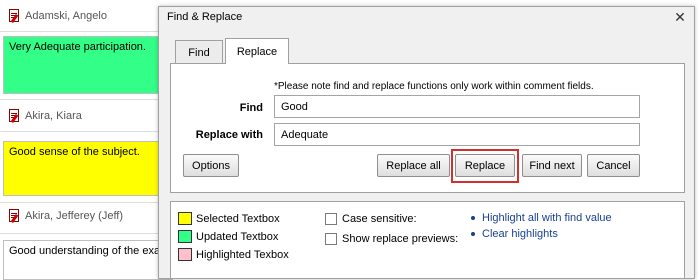  I want to click on replace-all-button: Replace all, so click(413, 165).